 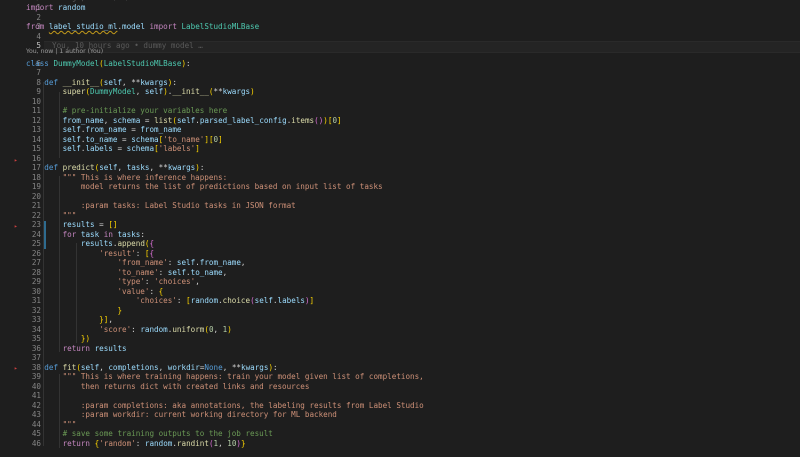 What do you see at coordinates (400, 130) in the screenshot?
I see `code-line: 13 self.from_name = from_name` at bounding box center [400, 130].